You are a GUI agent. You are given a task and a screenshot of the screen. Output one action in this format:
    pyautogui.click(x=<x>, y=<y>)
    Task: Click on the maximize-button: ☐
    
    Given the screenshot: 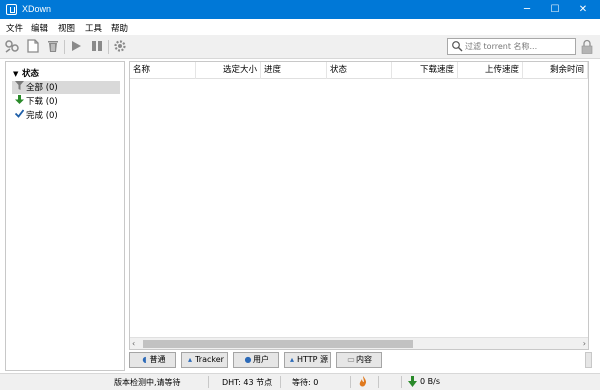 What is the action you would take?
    pyautogui.click(x=555, y=9)
    